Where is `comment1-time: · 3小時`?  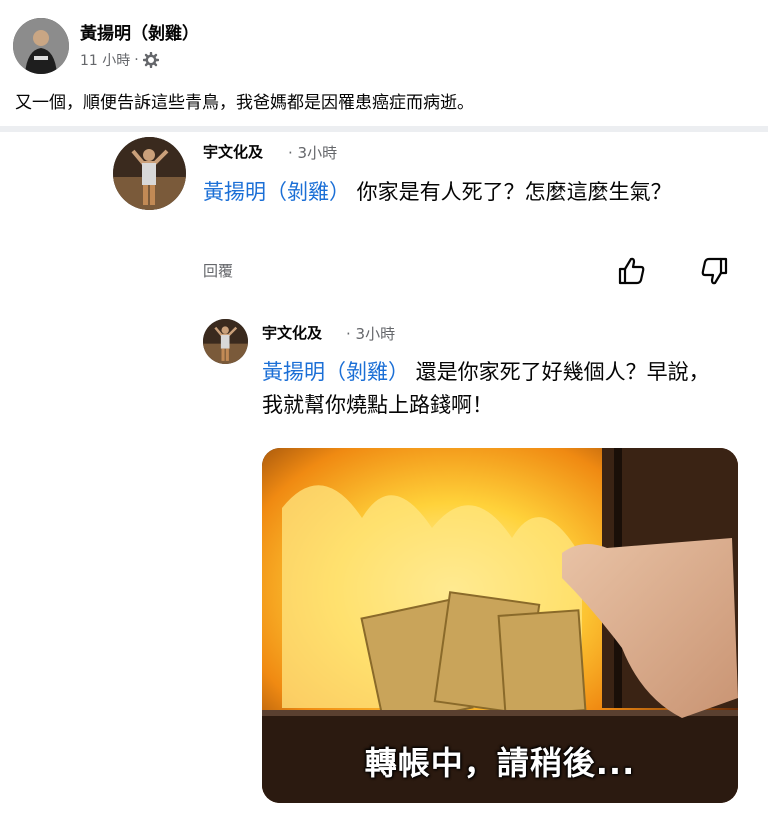
comment1-time: · 3小時 is located at coordinates (312, 152).